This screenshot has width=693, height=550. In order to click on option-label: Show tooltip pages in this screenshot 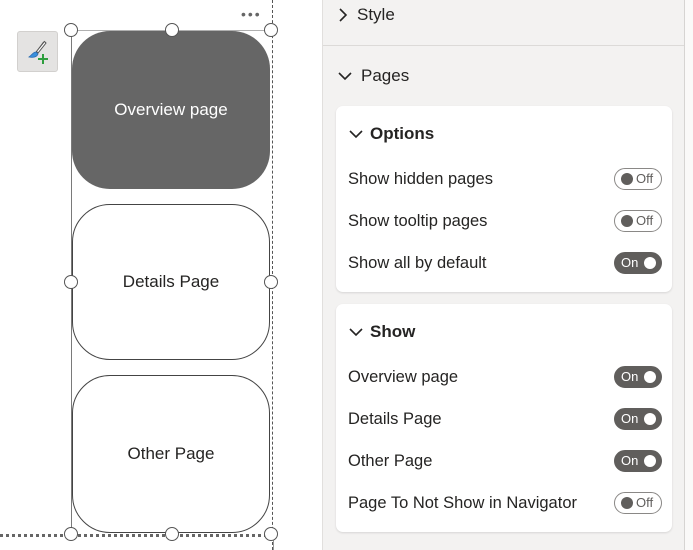, I will do `click(418, 220)`.